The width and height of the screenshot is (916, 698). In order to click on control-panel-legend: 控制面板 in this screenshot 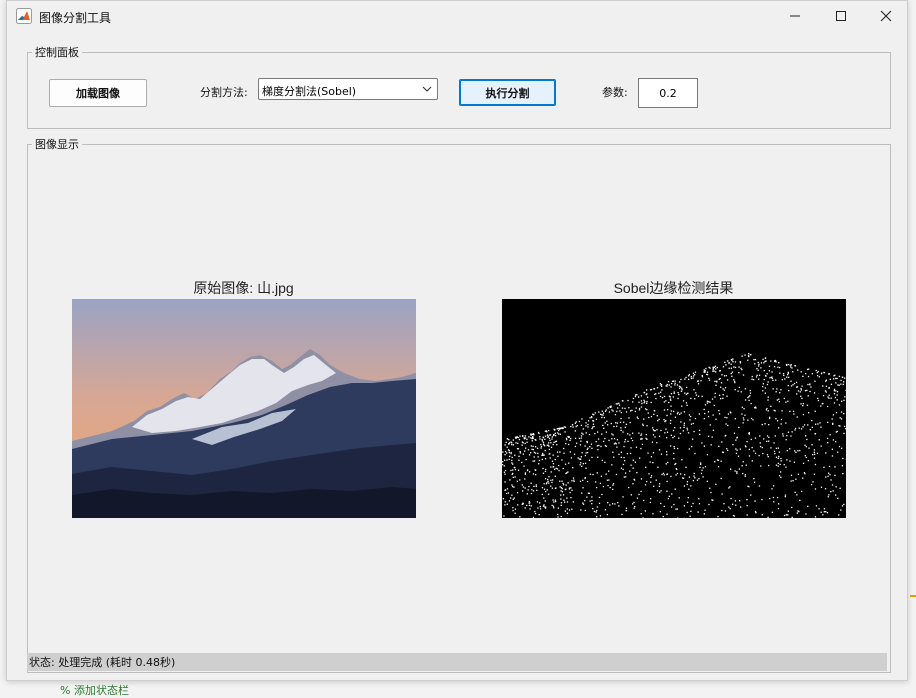, I will do `click(57, 52)`.